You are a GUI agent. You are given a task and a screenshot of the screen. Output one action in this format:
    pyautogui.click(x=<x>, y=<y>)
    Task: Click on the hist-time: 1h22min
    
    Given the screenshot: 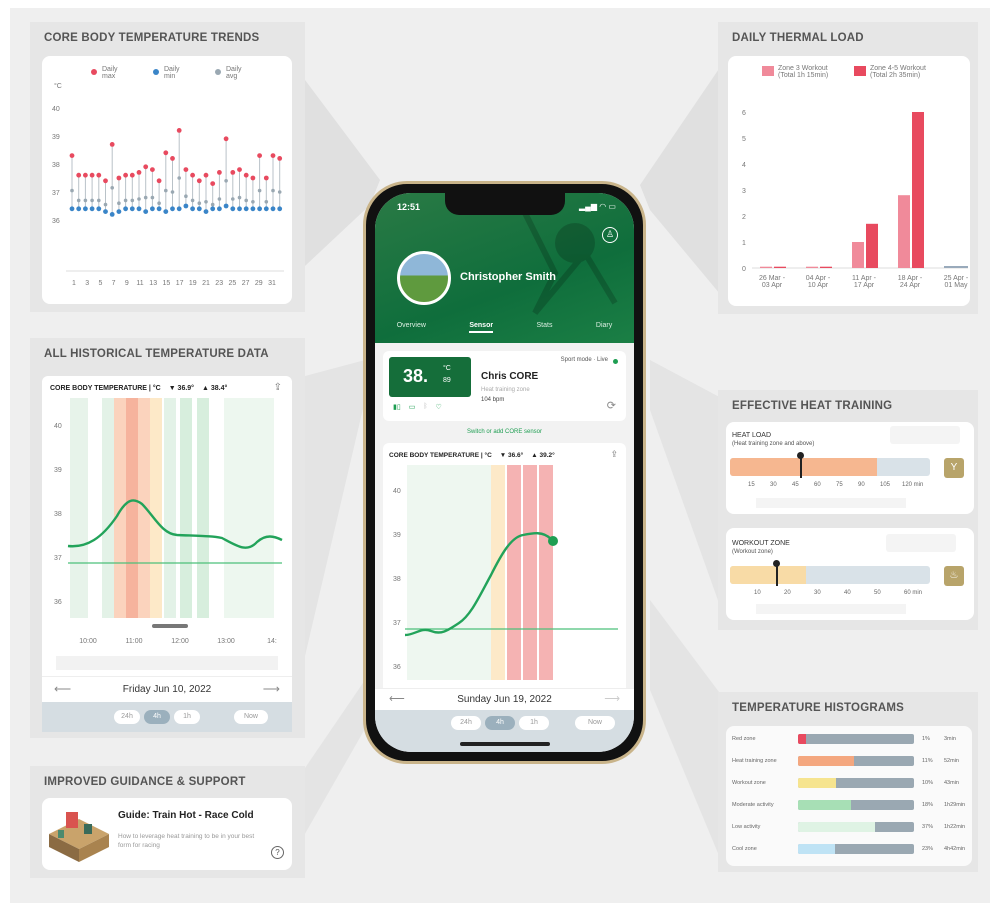 What is the action you would take?
    pyautogui.click(x=955, y=827)
    